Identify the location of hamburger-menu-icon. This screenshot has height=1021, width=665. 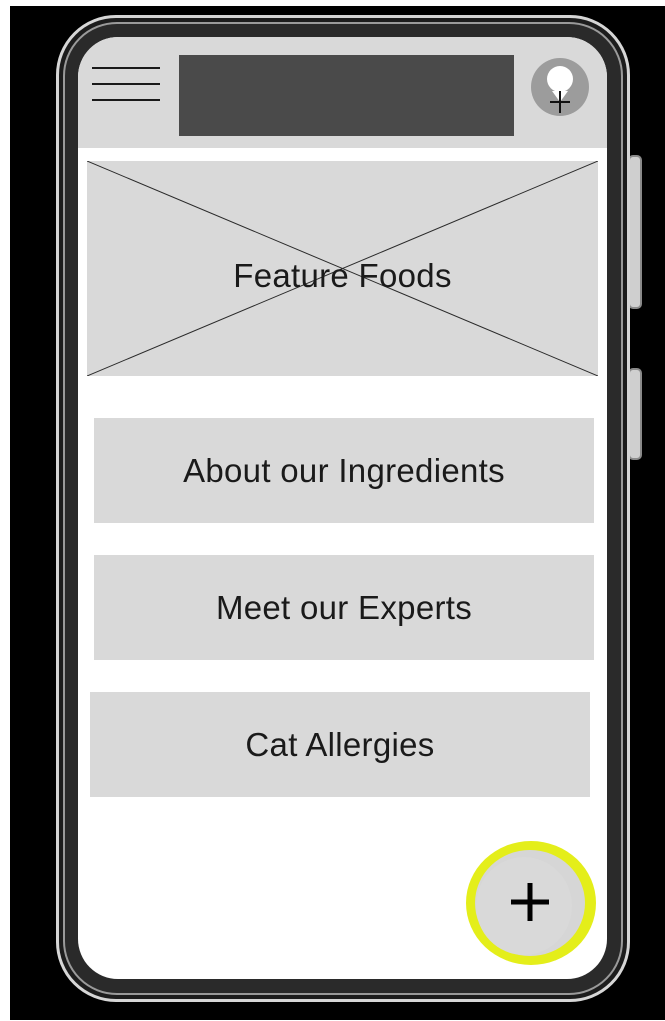
(126, 85).